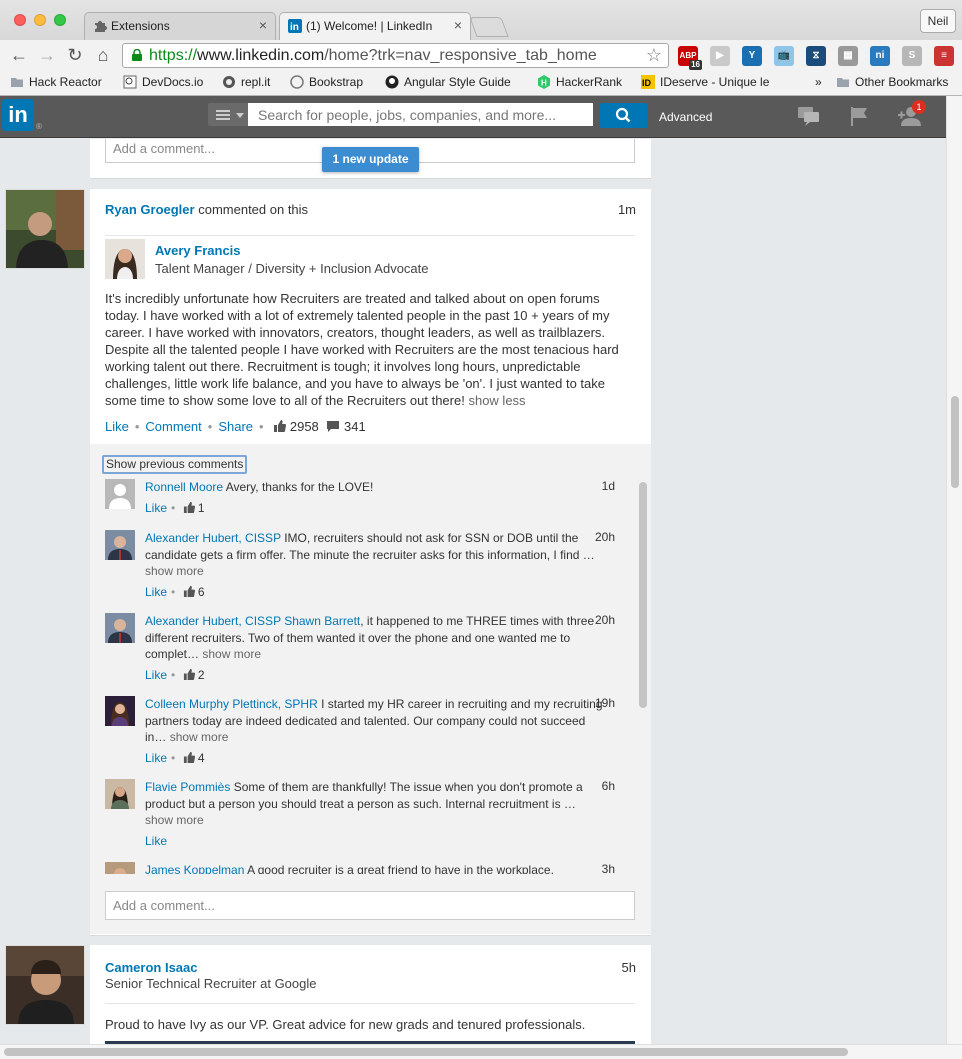 The width and height of the screenshot is (962, 1059). What do you see at coordinates (448, 82) in the screenshot?
I see `bookmark-angular-style-guide: Angular Style Guide` at bounding box center [448, 82].